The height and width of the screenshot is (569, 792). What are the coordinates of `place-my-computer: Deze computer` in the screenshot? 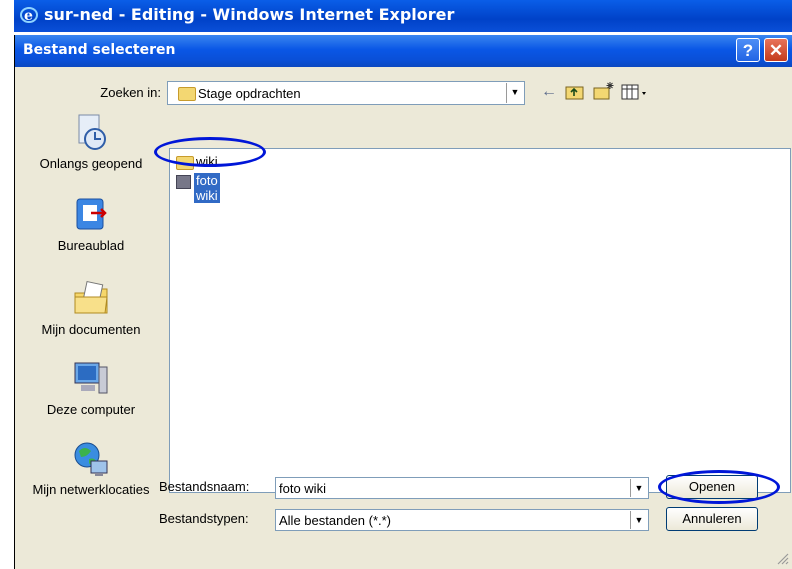 It's located at (91, 388).